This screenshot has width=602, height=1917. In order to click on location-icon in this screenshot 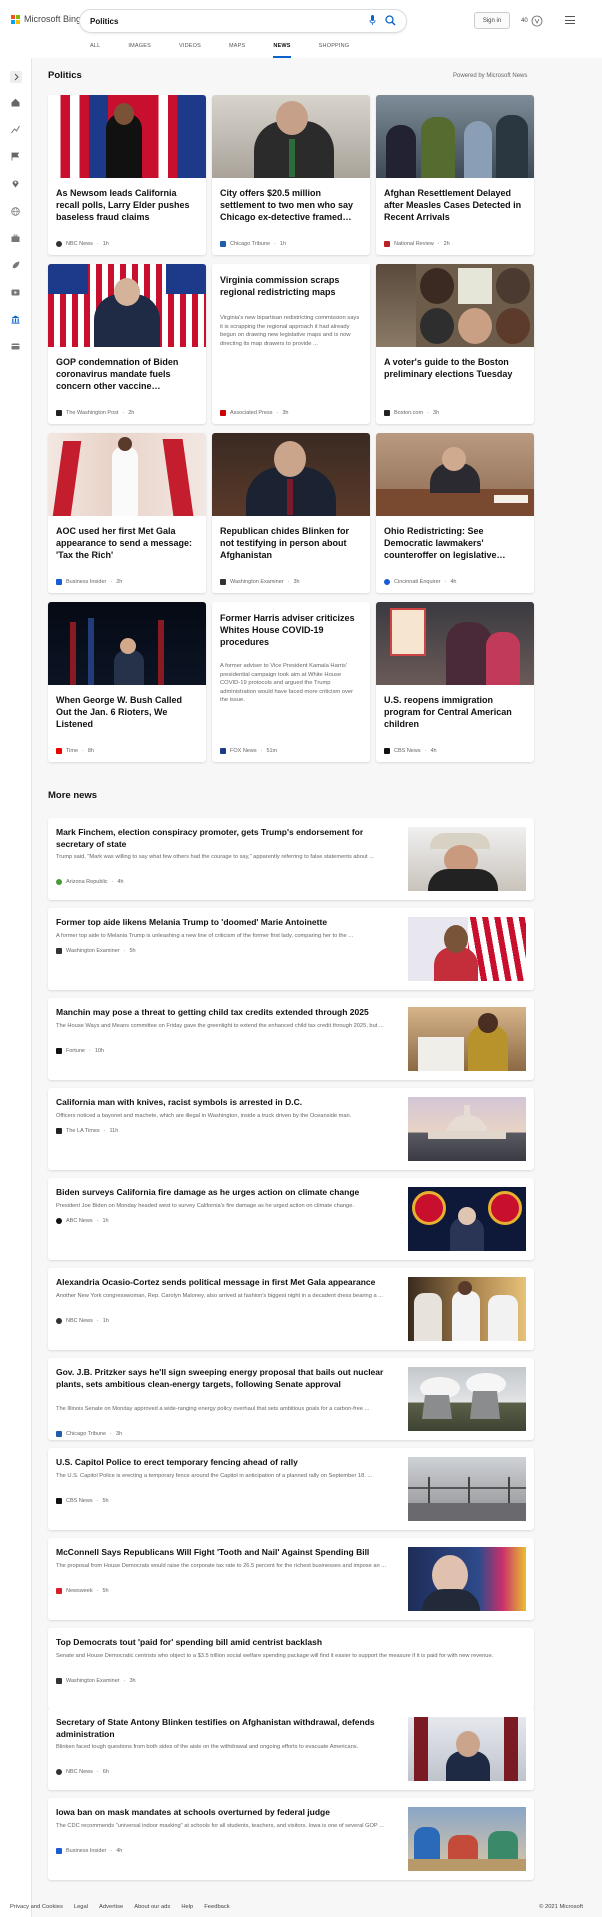, I will do `click(15, 183)`.